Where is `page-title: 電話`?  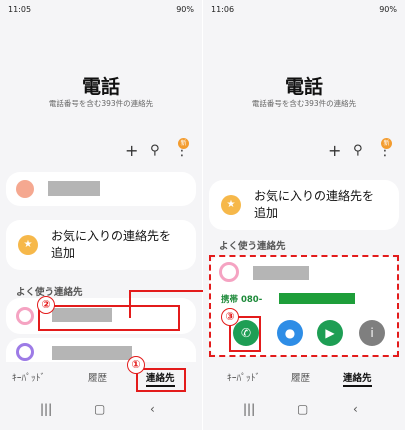
page-title: 電話 is located at coordinates (303, 87).